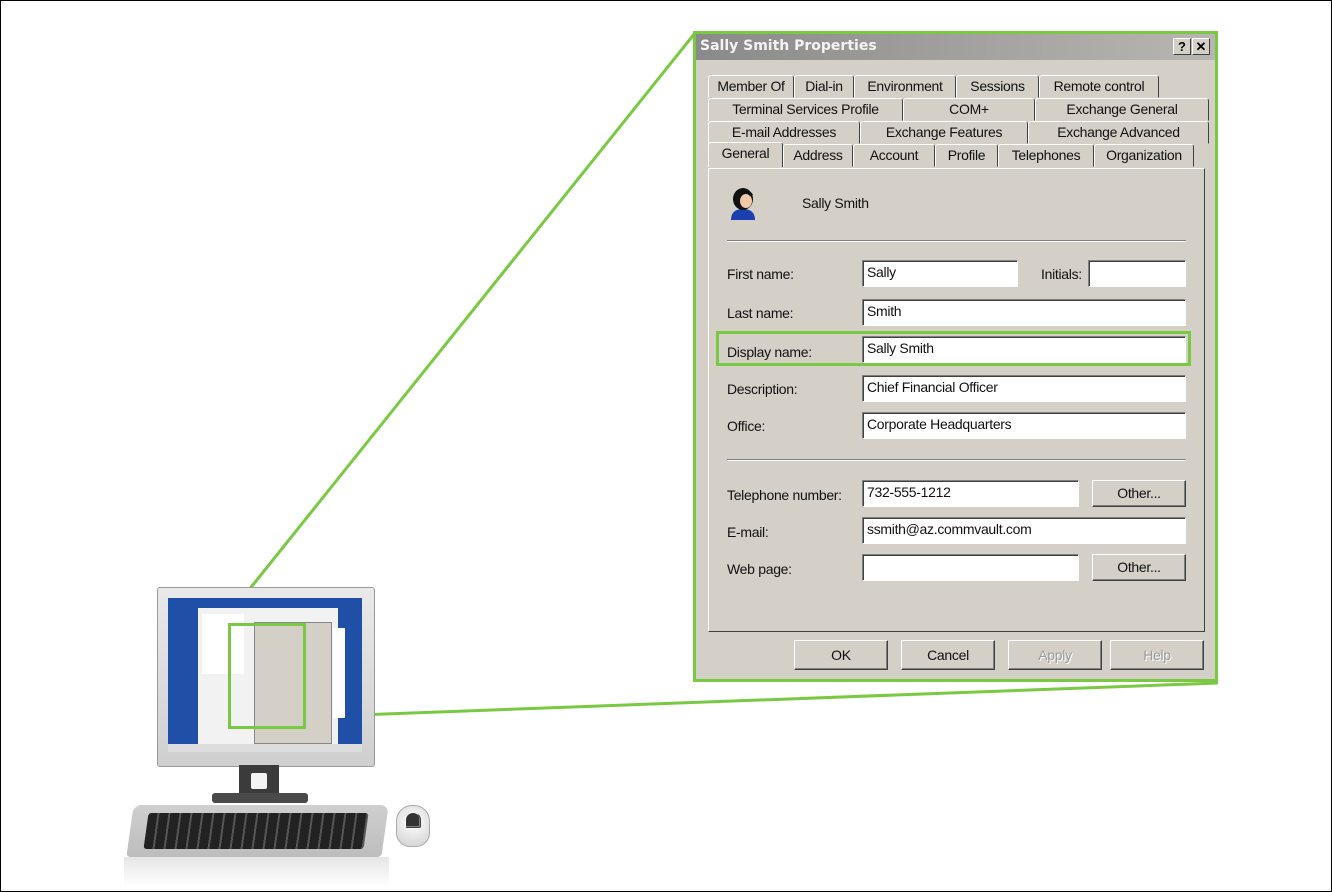 The width and height of the screenshot is (1332, 892). Describe the element at coordinates (751, 86) in the screenshot. I see `tab-member-of: Member Of` at that location.